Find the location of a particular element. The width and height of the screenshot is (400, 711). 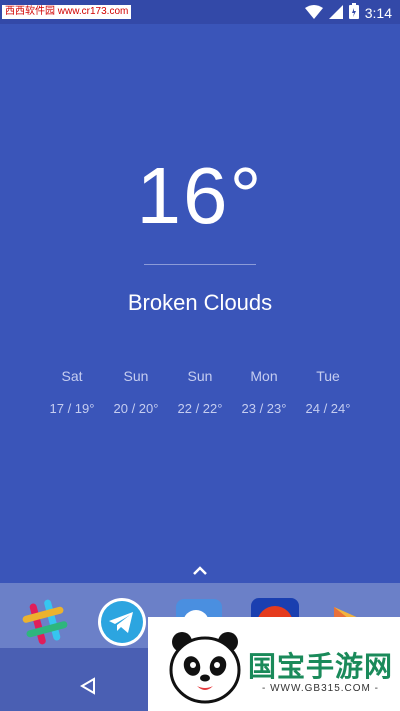

forecast-temp-range: 23 / 23° is located at coordinates (264, 408).